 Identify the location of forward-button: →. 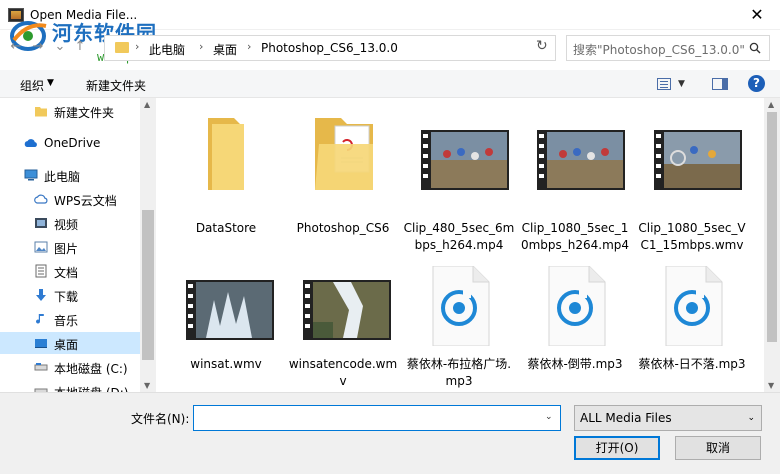
(38, 47).